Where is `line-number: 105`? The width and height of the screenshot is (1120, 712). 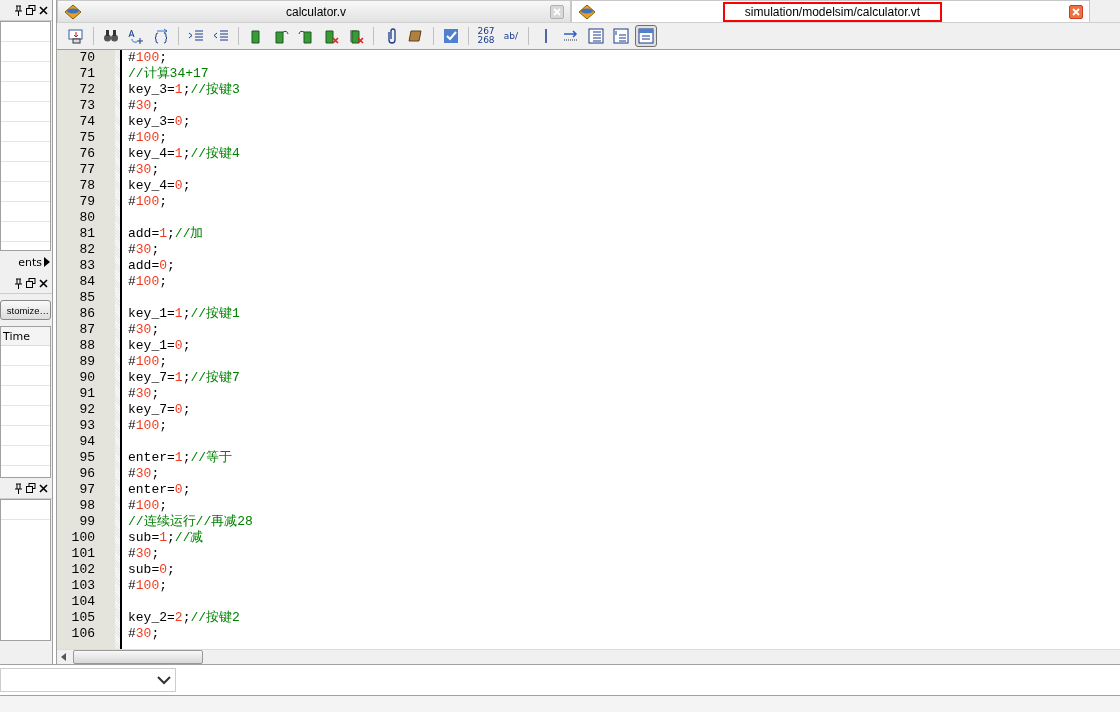 line-number: 105 is located at coordinates (83, 618).